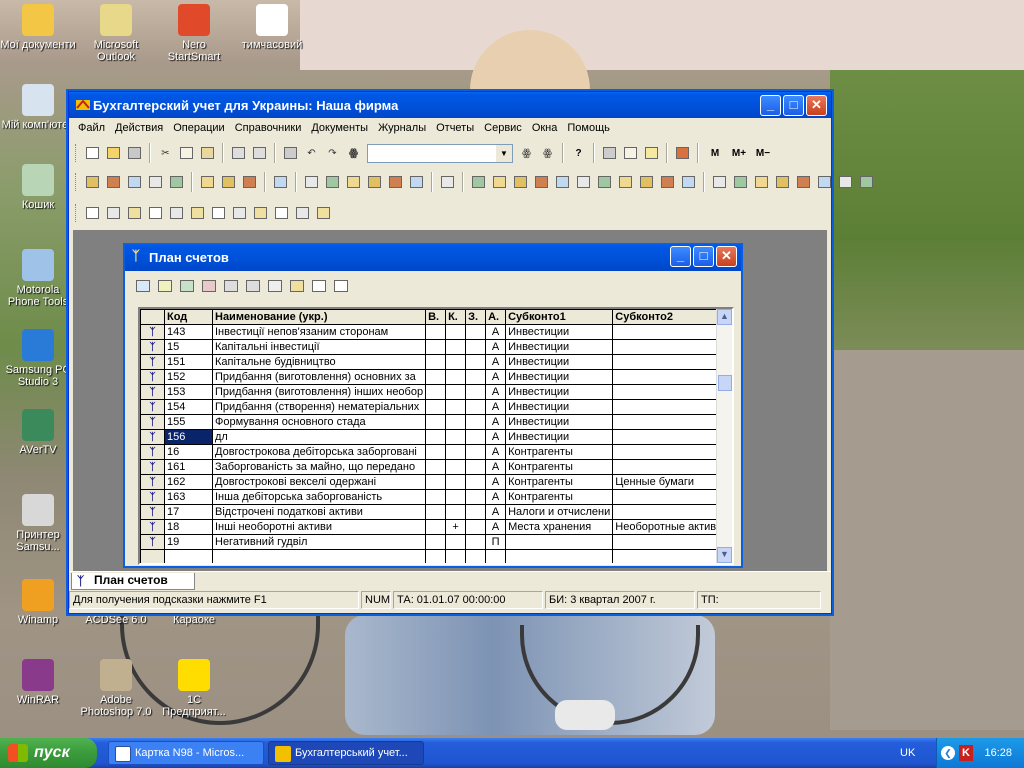 The image size is (1024, 768). What do you see at coordinates (272, 27) in the screenshot?
I see `desktop-icon: тимчасовий` at bounding box center [272, 27].